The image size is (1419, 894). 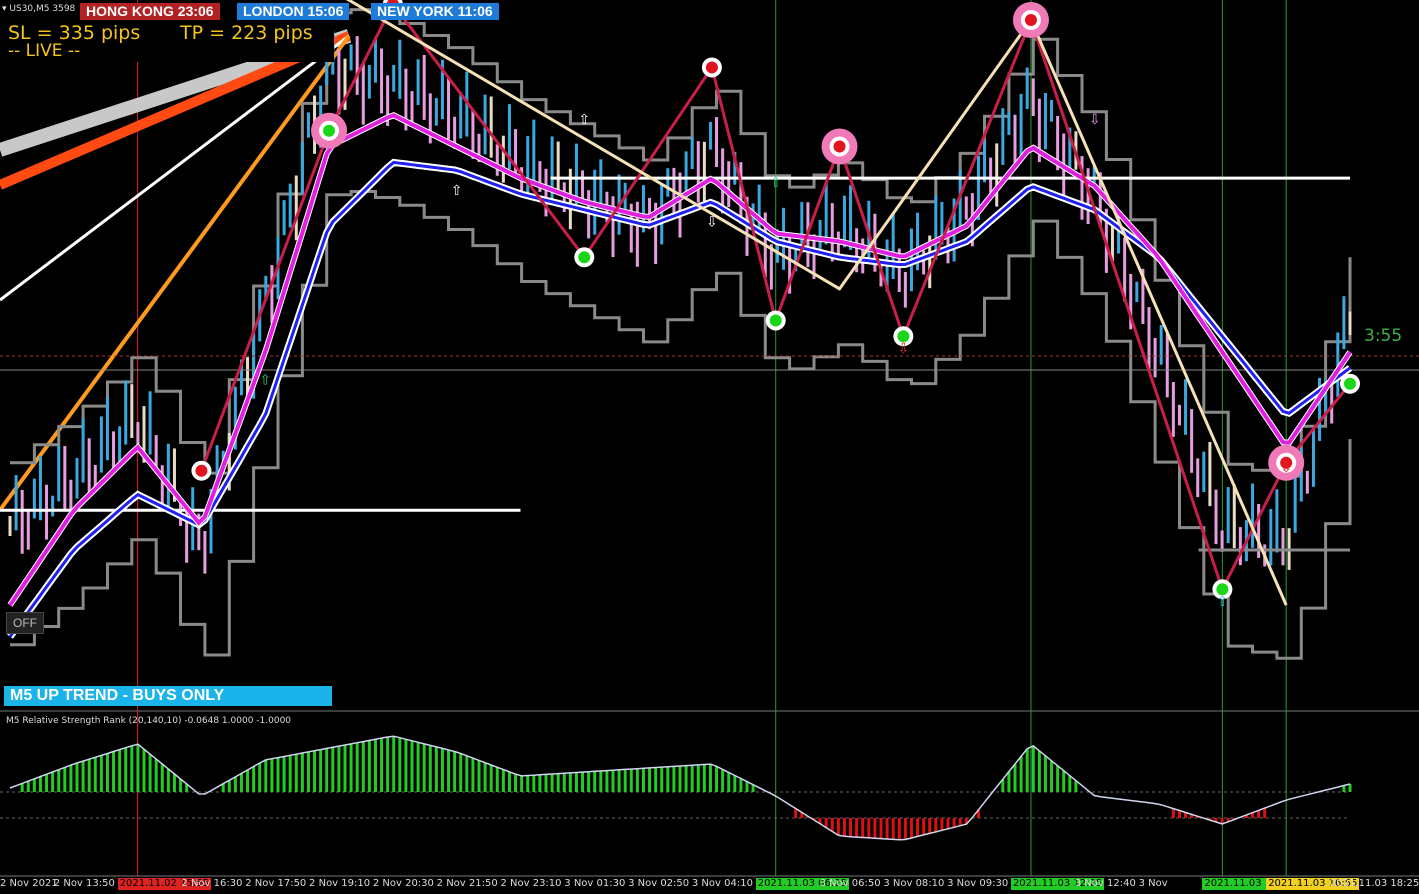 I want to click on time-tick-label: 2 Nov 23:10, so click(x=531, y=883).